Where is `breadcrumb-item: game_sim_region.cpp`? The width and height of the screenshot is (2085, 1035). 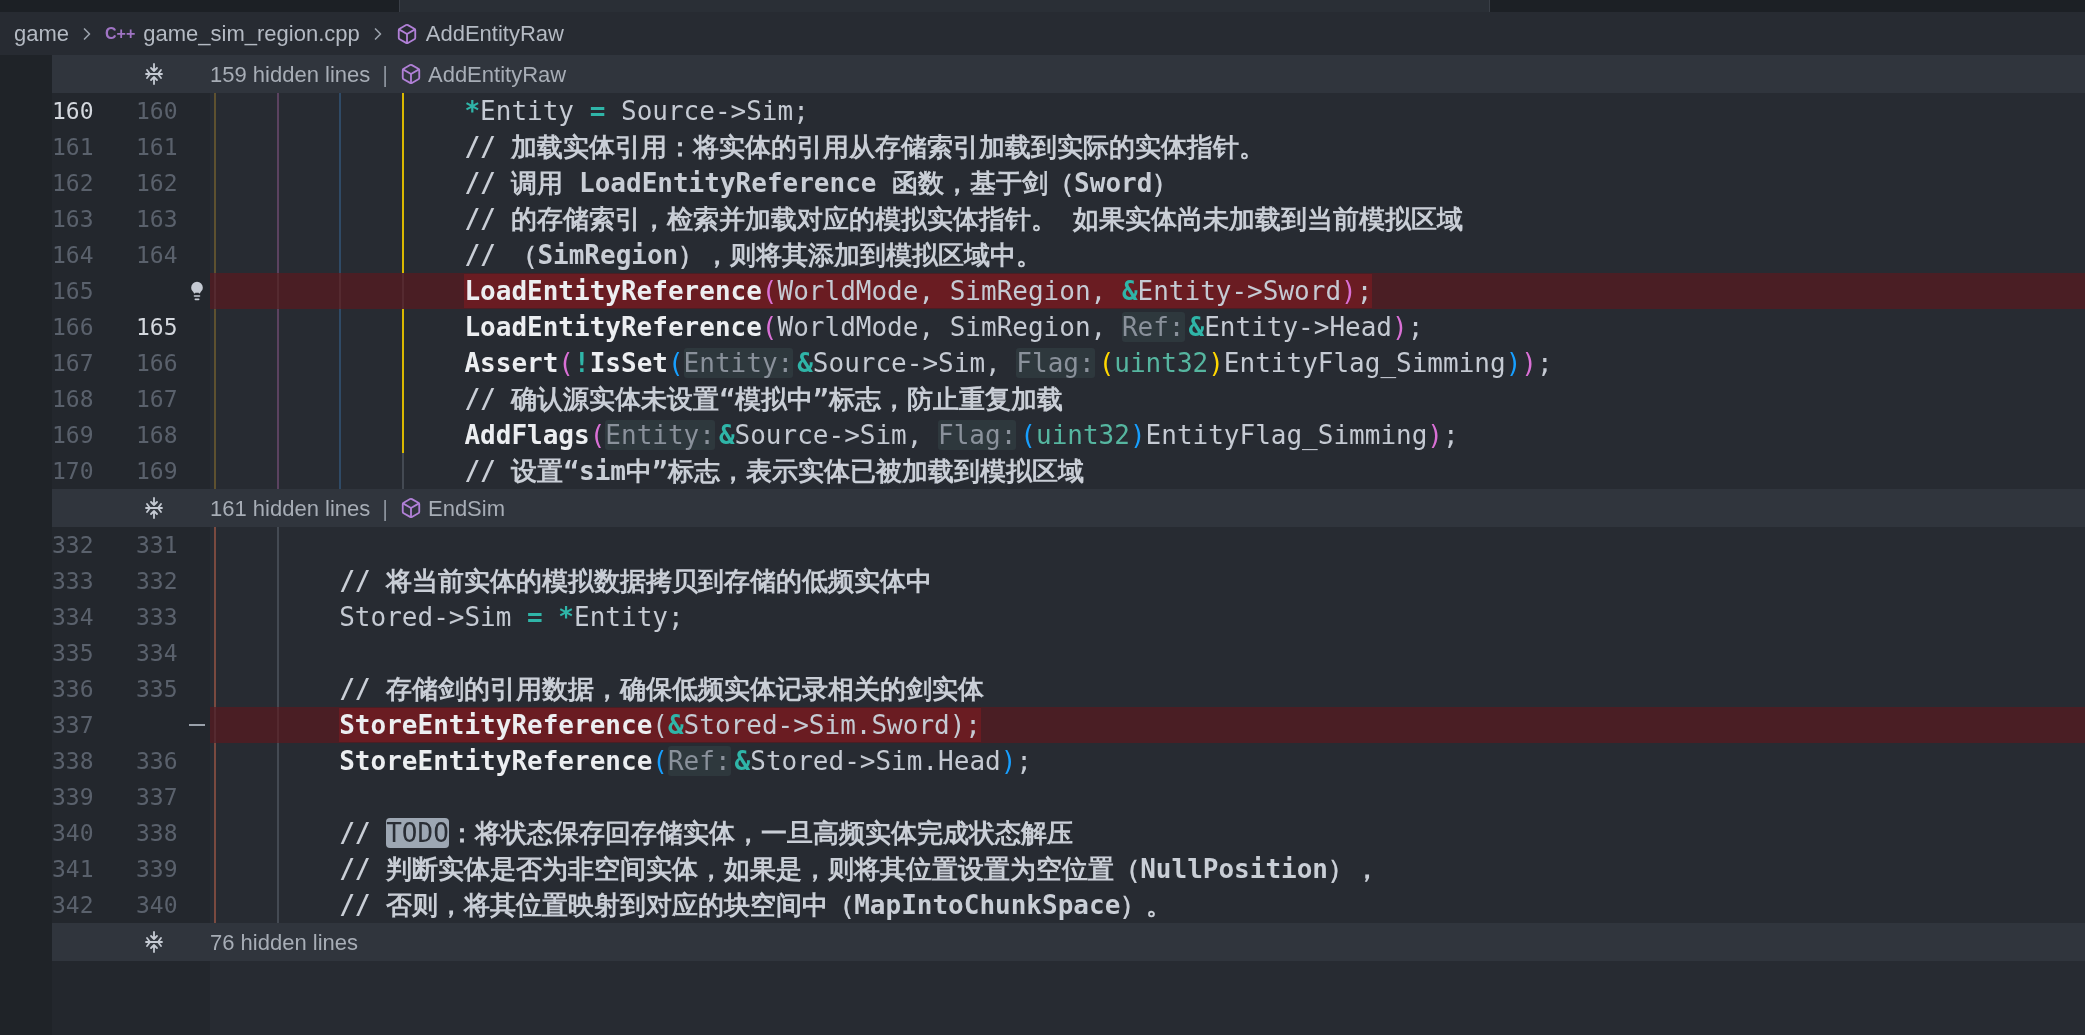
breadcrumb-item: game_sim_region.cpp is located at coordinates (251, 33).